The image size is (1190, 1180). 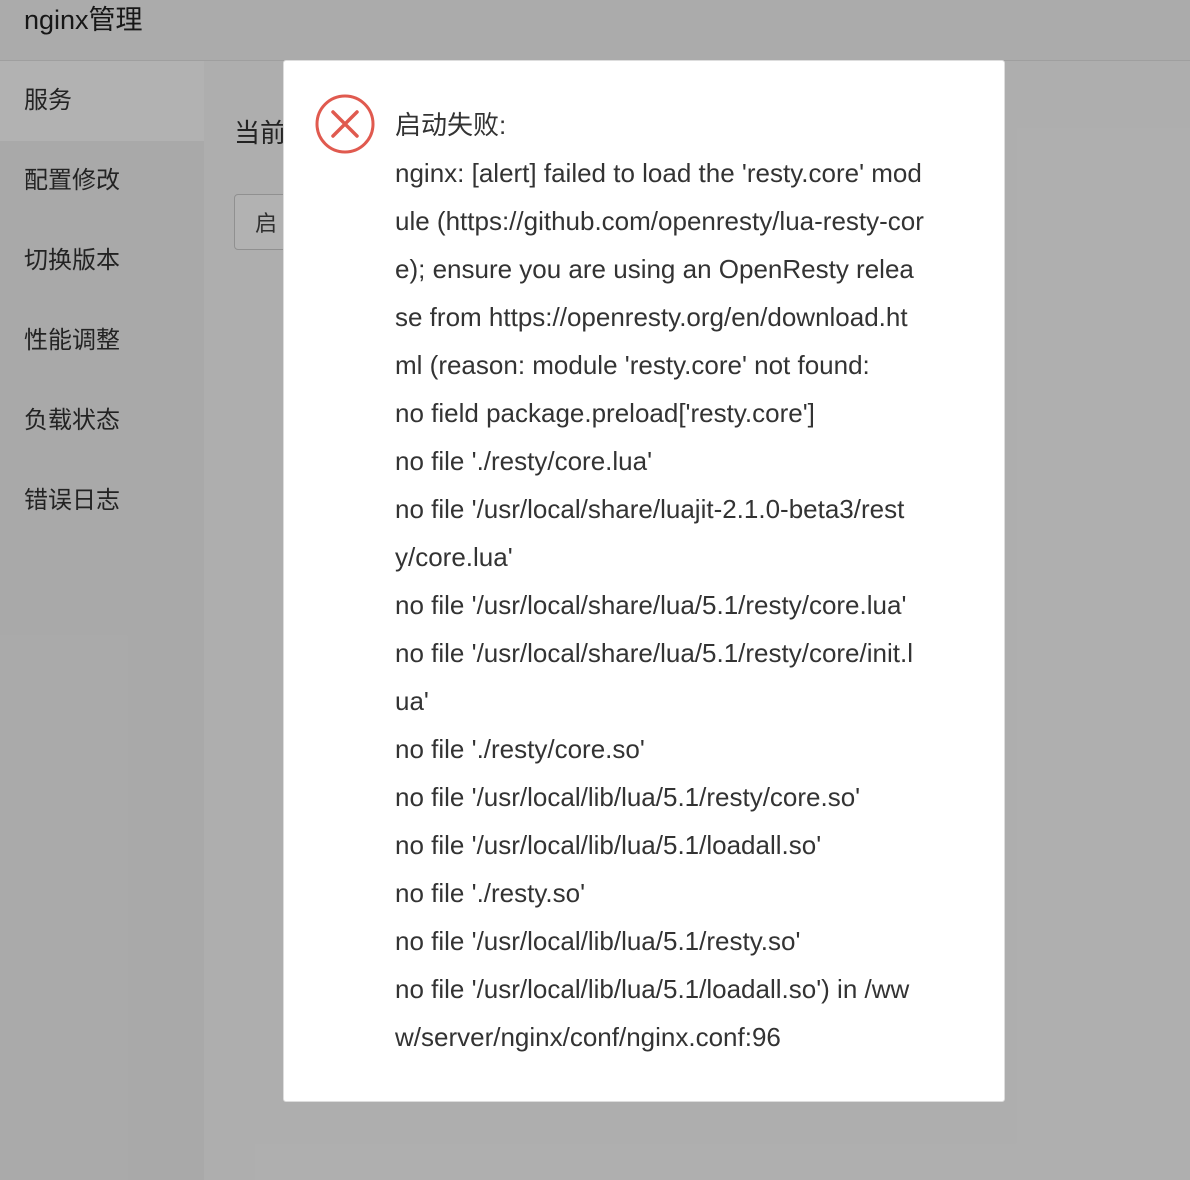 I want to click on dialog-message-line: no file './resty.so', so click(x=490, y=893).